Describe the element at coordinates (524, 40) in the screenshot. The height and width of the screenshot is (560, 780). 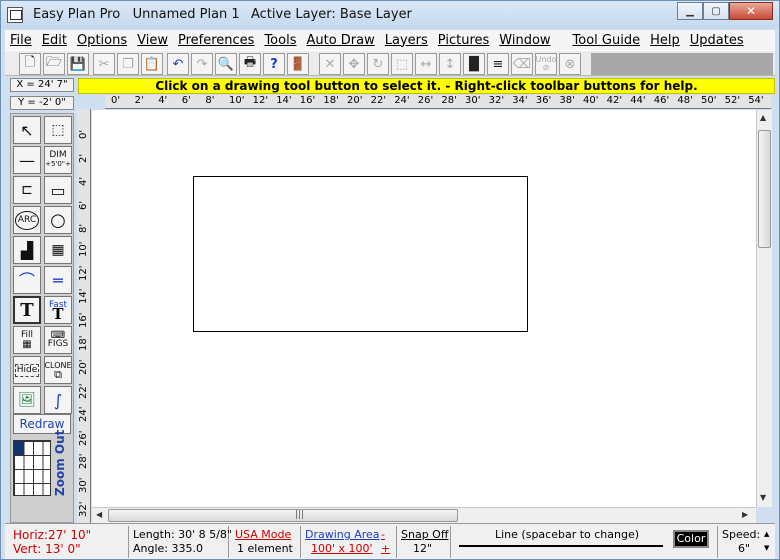
I see `menu-window: Window` at that location.